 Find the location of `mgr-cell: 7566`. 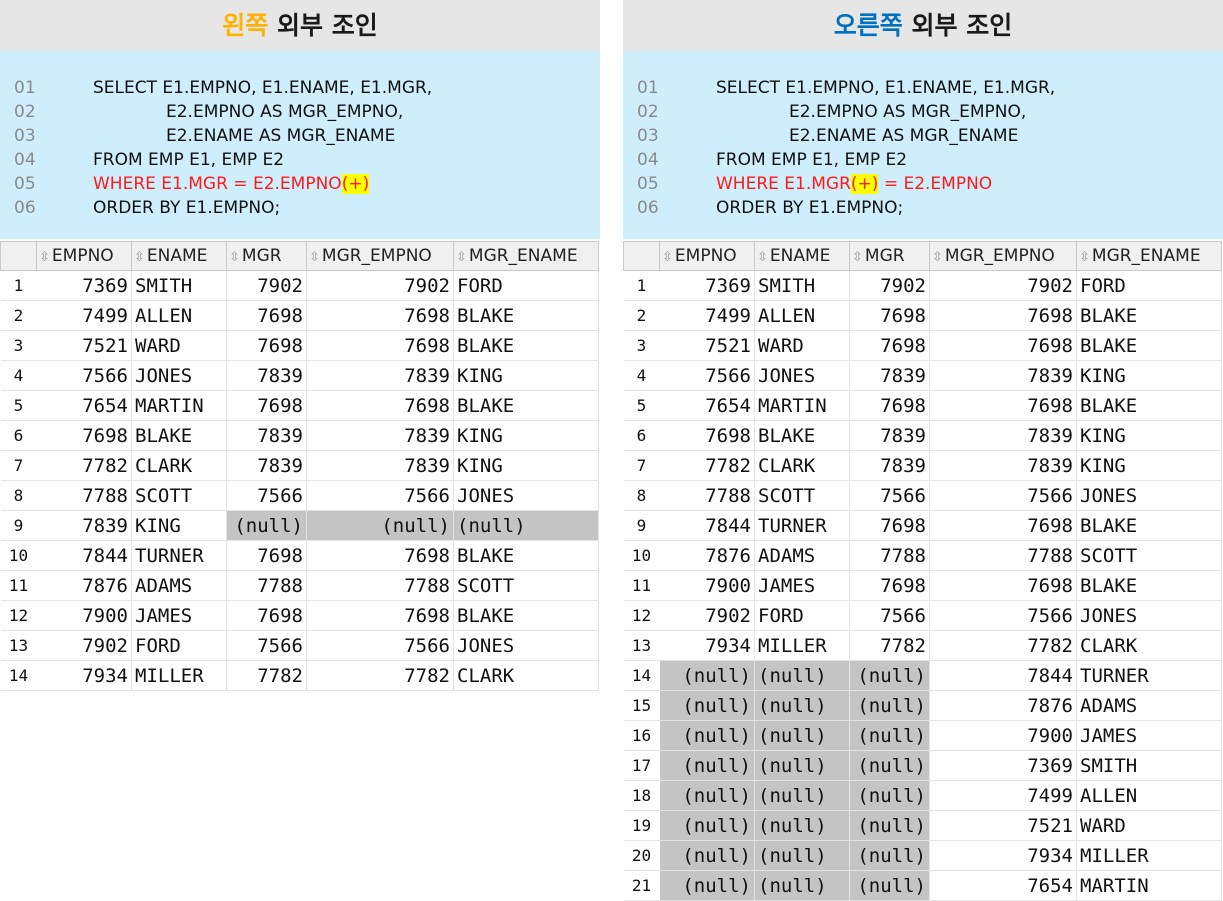

mgr-cell: 7566 is located at coordinates (266, 645).